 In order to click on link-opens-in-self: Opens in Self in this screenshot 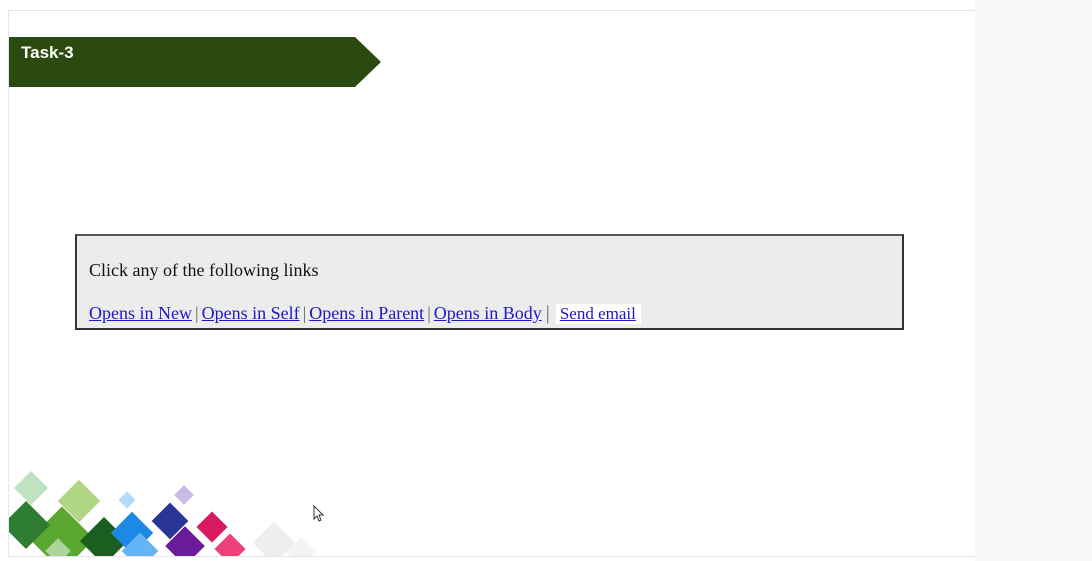, I will do `click(251, 313)`.